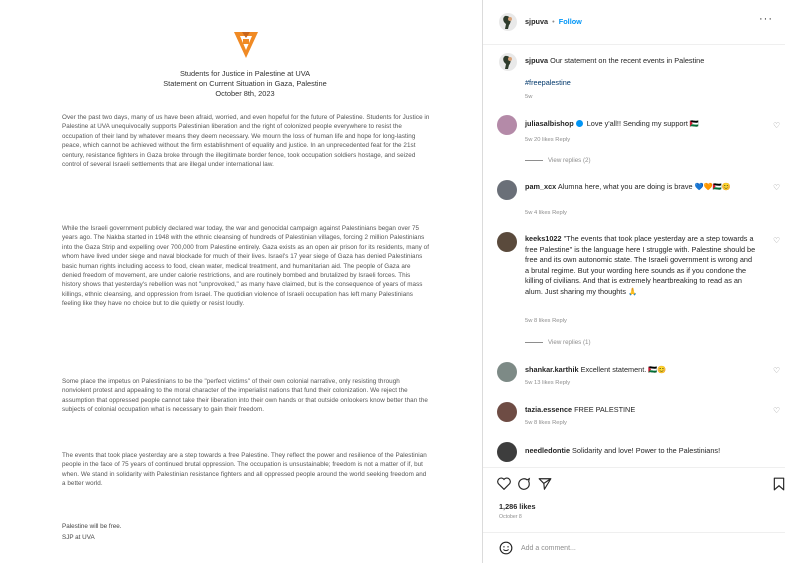  What do you see at coordinates (548, 140) in the screenshot?
I see `comment-meta: 5w 20 likes Reply` at bounding box center [548, 140].